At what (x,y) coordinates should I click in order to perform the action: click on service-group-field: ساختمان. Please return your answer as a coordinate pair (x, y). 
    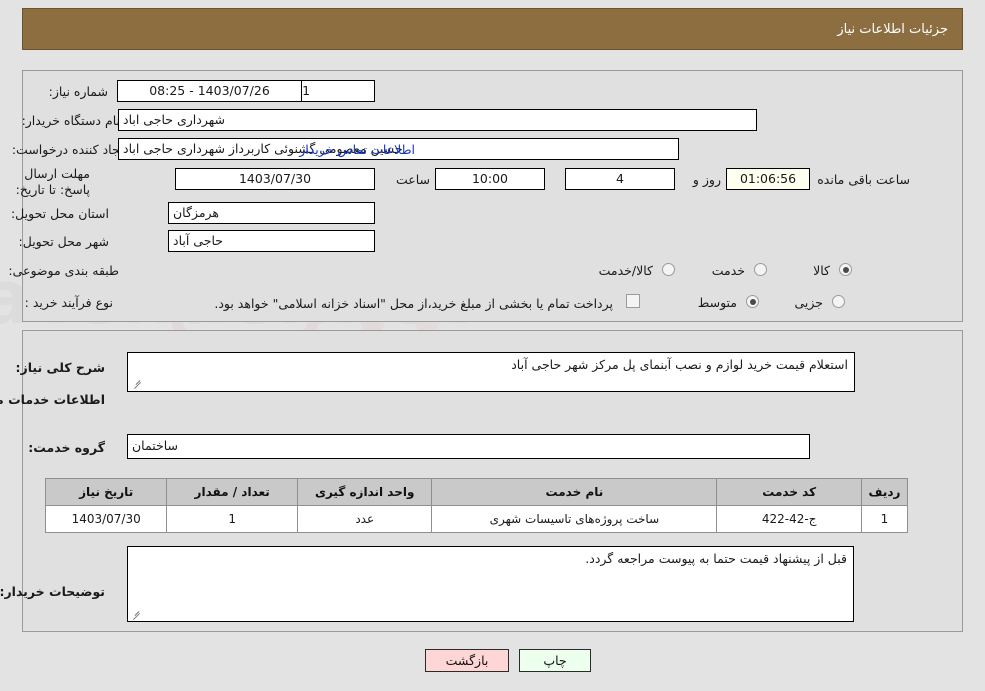
    Looking at the image, I should click on (468, 446).